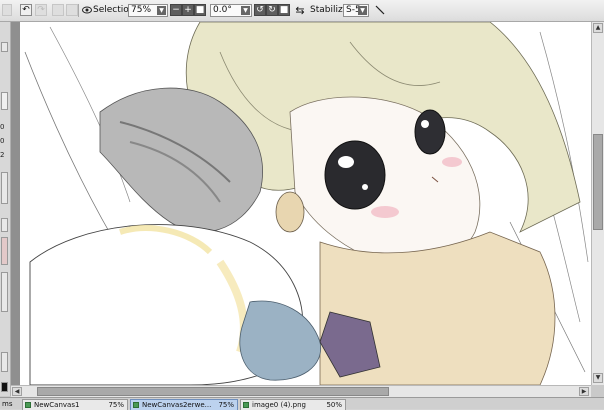 The image size is (604, 410). I want to click on zoom-reset-icon: ■, so click(200, 10).